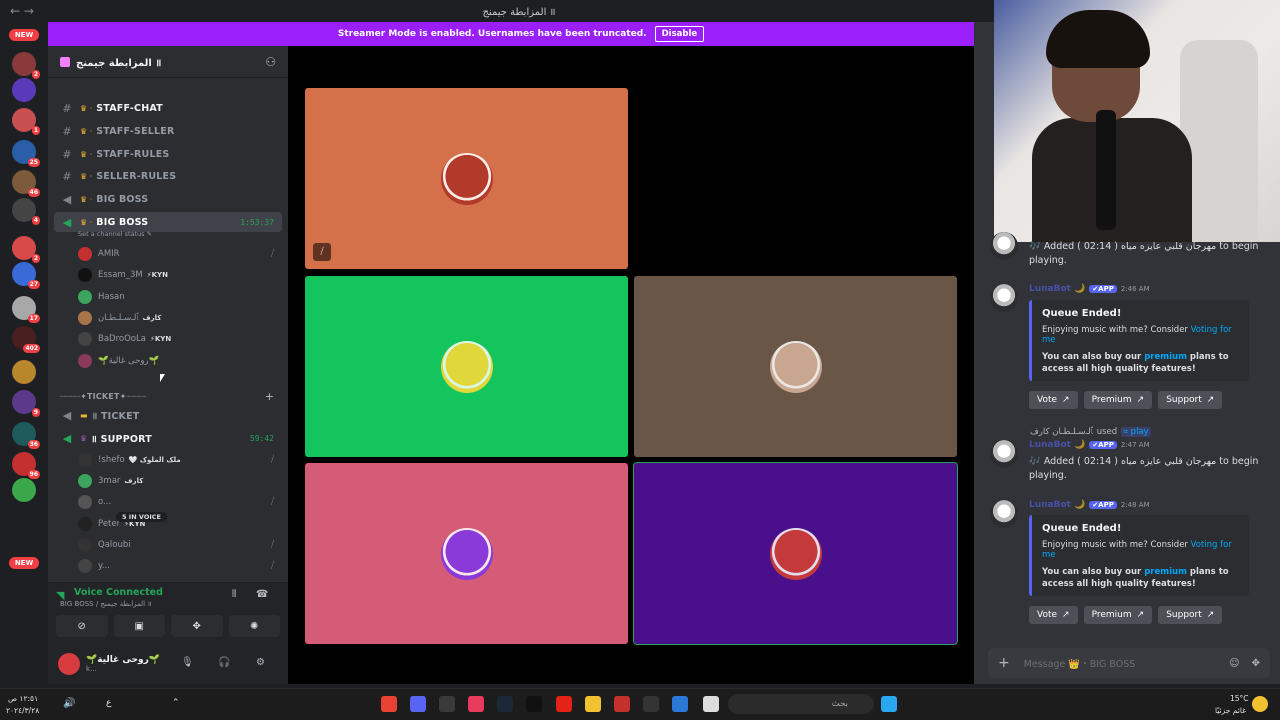 This screenshot has width=1280, height=720. What do you see at coordinates (176, 703) in the screenshot?
I see `tray-chevron-icon: ⌃` at bounding box center [176, 703].